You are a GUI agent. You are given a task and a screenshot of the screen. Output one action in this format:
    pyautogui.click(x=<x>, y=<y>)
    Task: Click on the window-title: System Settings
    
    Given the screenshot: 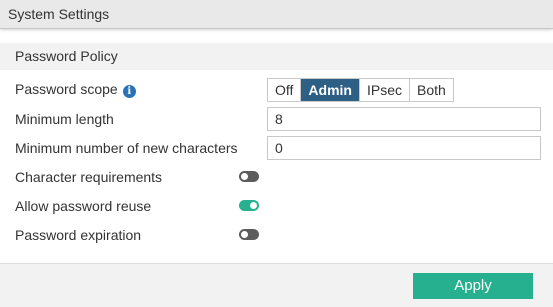 What is the action you would take?
    pyautogui.click(x=59, y=14)
    